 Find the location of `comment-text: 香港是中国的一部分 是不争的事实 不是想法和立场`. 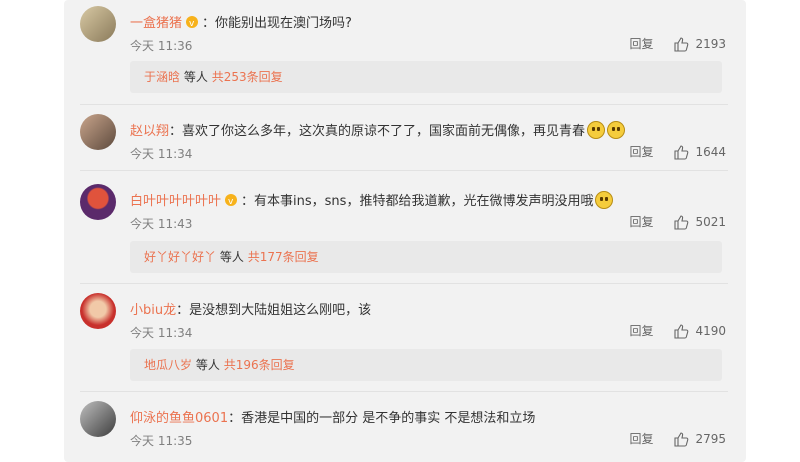

comment-text: 香港是中国的一部分 是不争的事实 不是想法和立场 is located at coordinates (388, 418).